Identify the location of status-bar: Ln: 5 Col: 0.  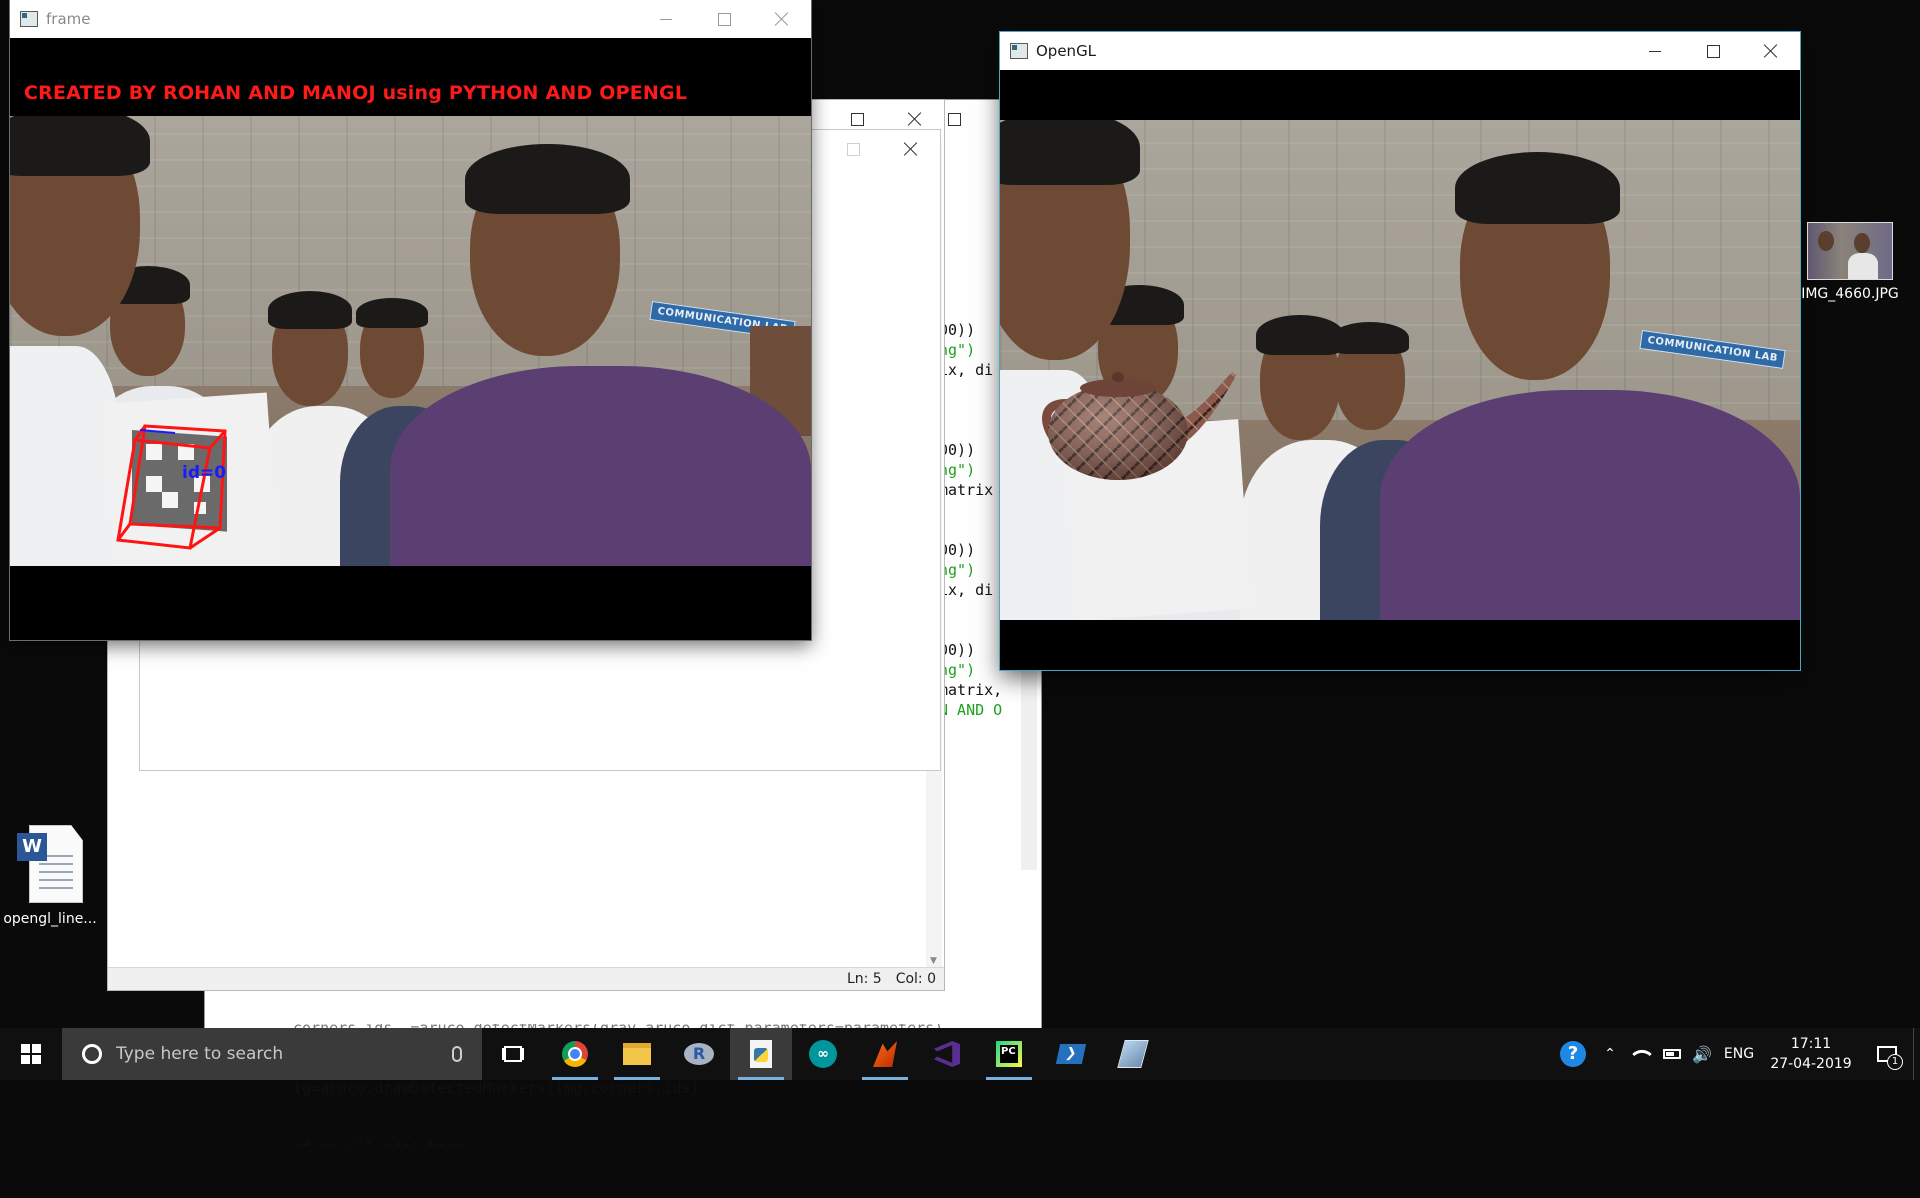
(526, 978).